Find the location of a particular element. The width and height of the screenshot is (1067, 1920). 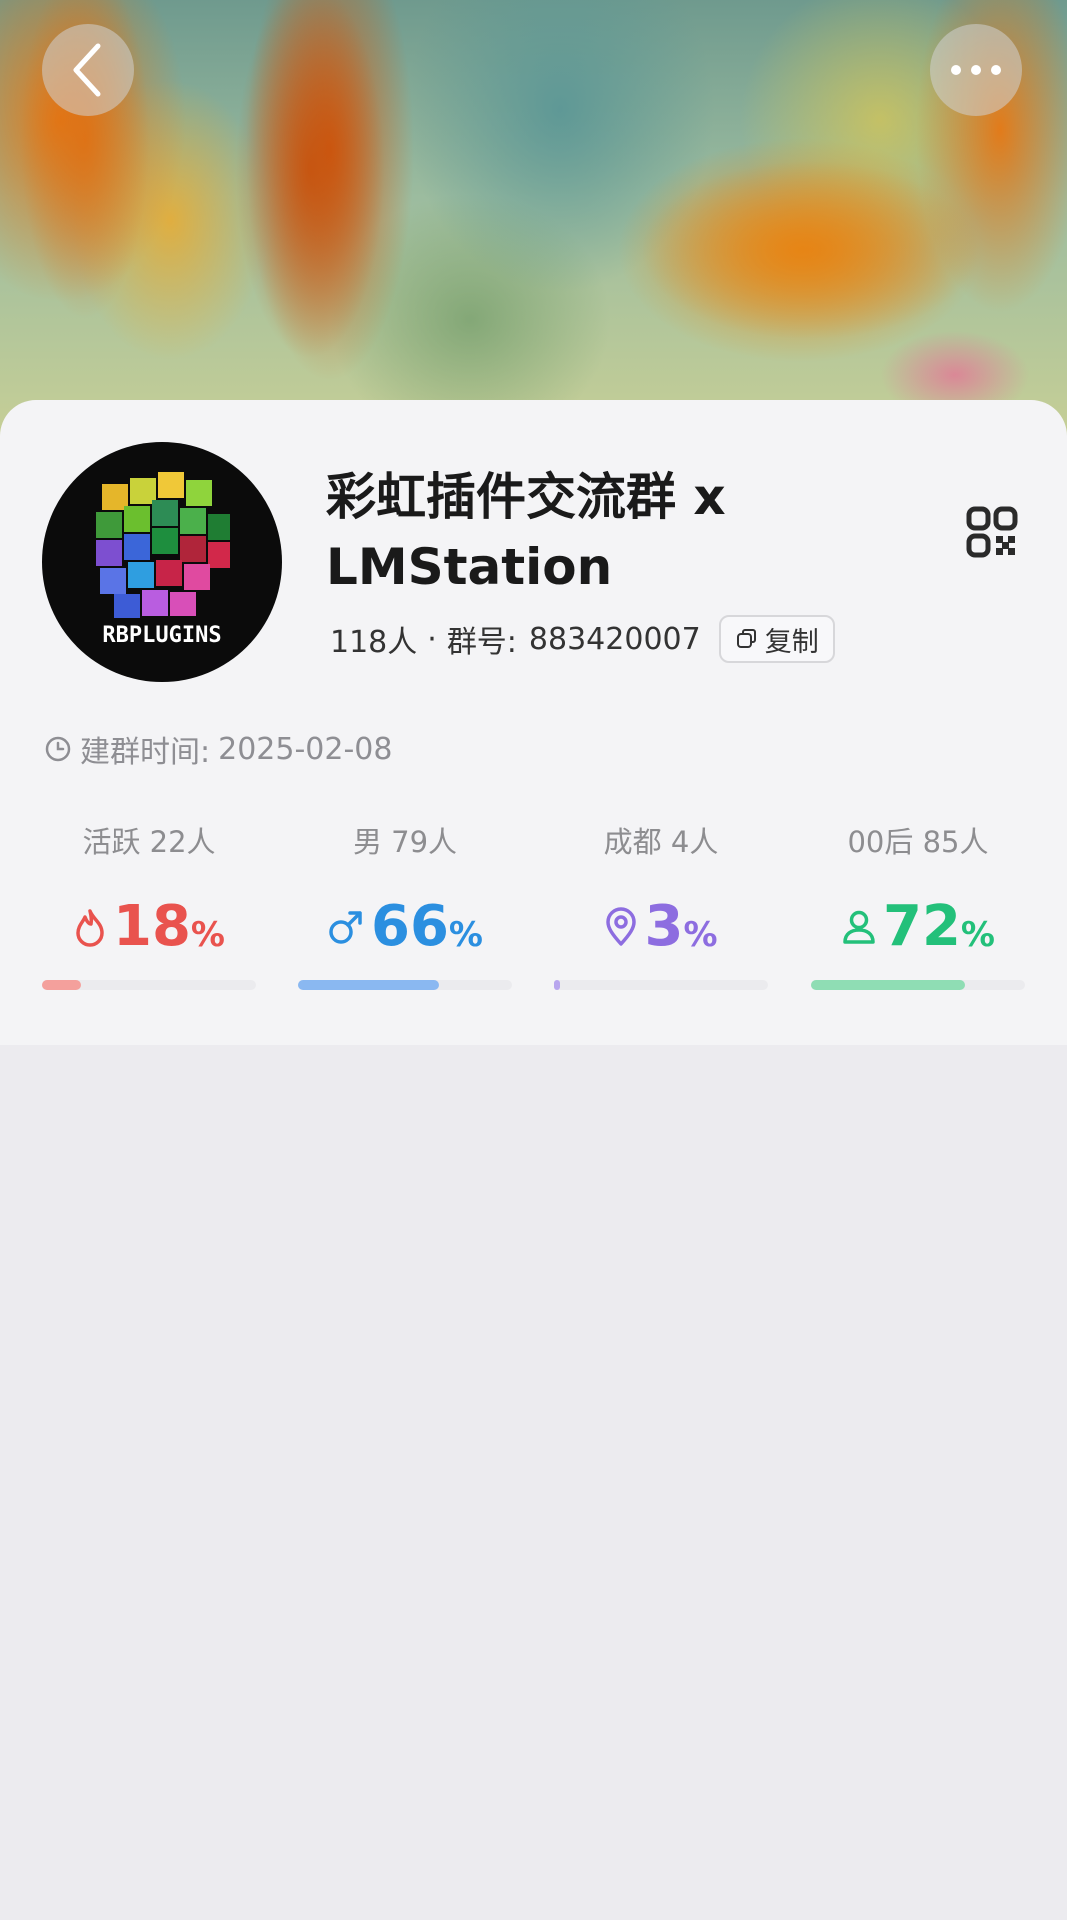

stat-value: 18 % is located at coordinates (149, 927).